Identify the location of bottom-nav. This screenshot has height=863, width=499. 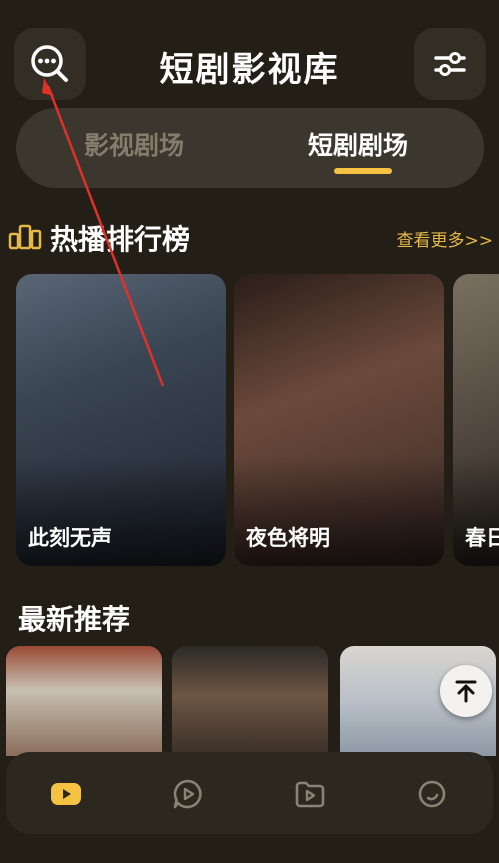
(249, 793).